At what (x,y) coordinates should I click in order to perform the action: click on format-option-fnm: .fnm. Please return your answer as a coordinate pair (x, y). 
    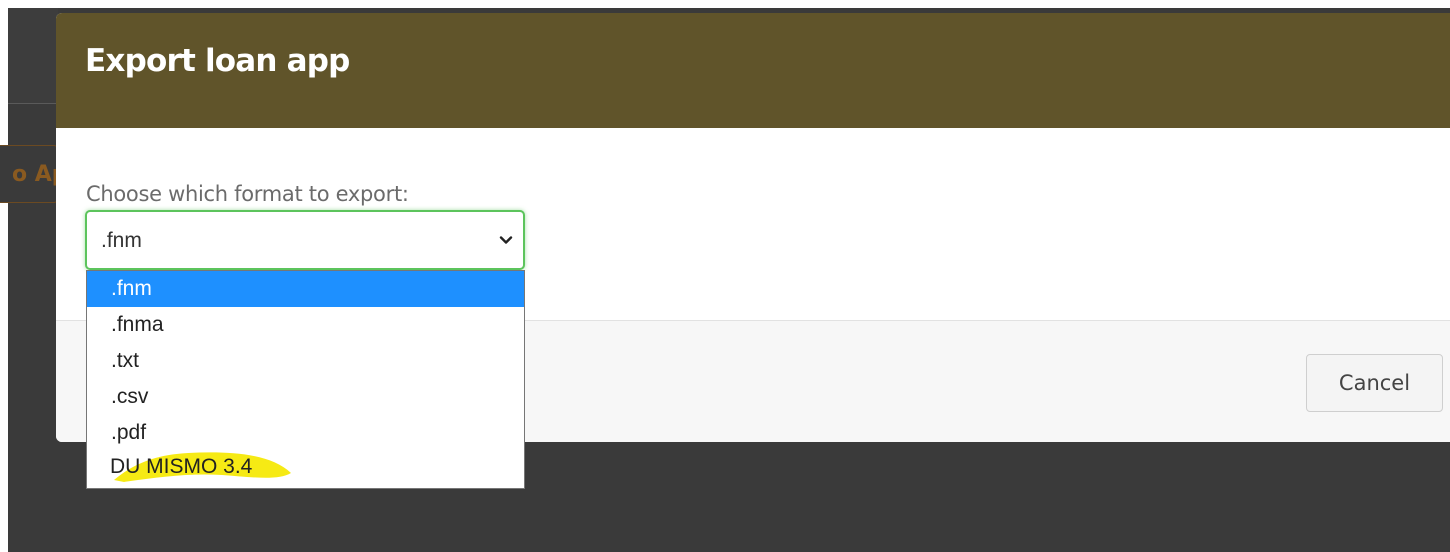
    Looking at the image, I should click on (305, 289).